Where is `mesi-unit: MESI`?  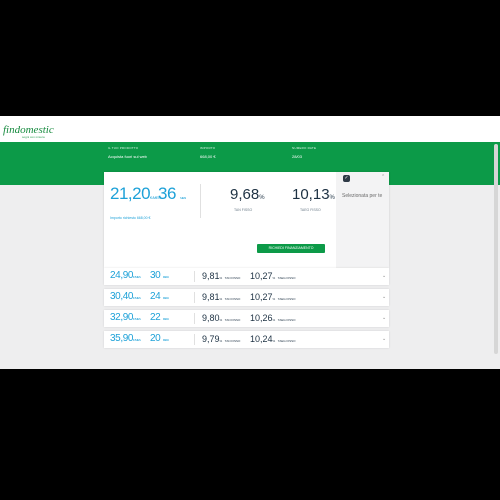 mesi-unit: MESI is located at coordinates (183, 198).